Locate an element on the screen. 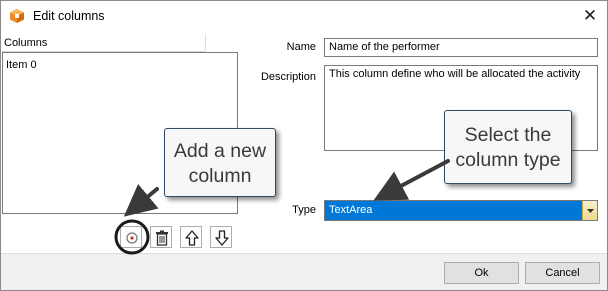 Image resolution: width=608 pixels, height=291 pixels. type-select: TextArea is located at coordinates (461, 210).